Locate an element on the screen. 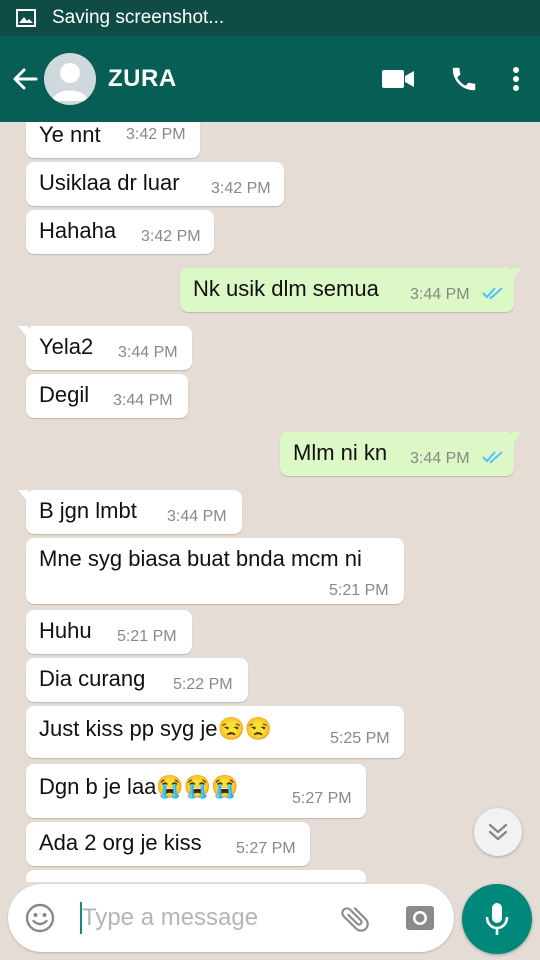  back-arrow-icon is located at coordinates (25, 79).